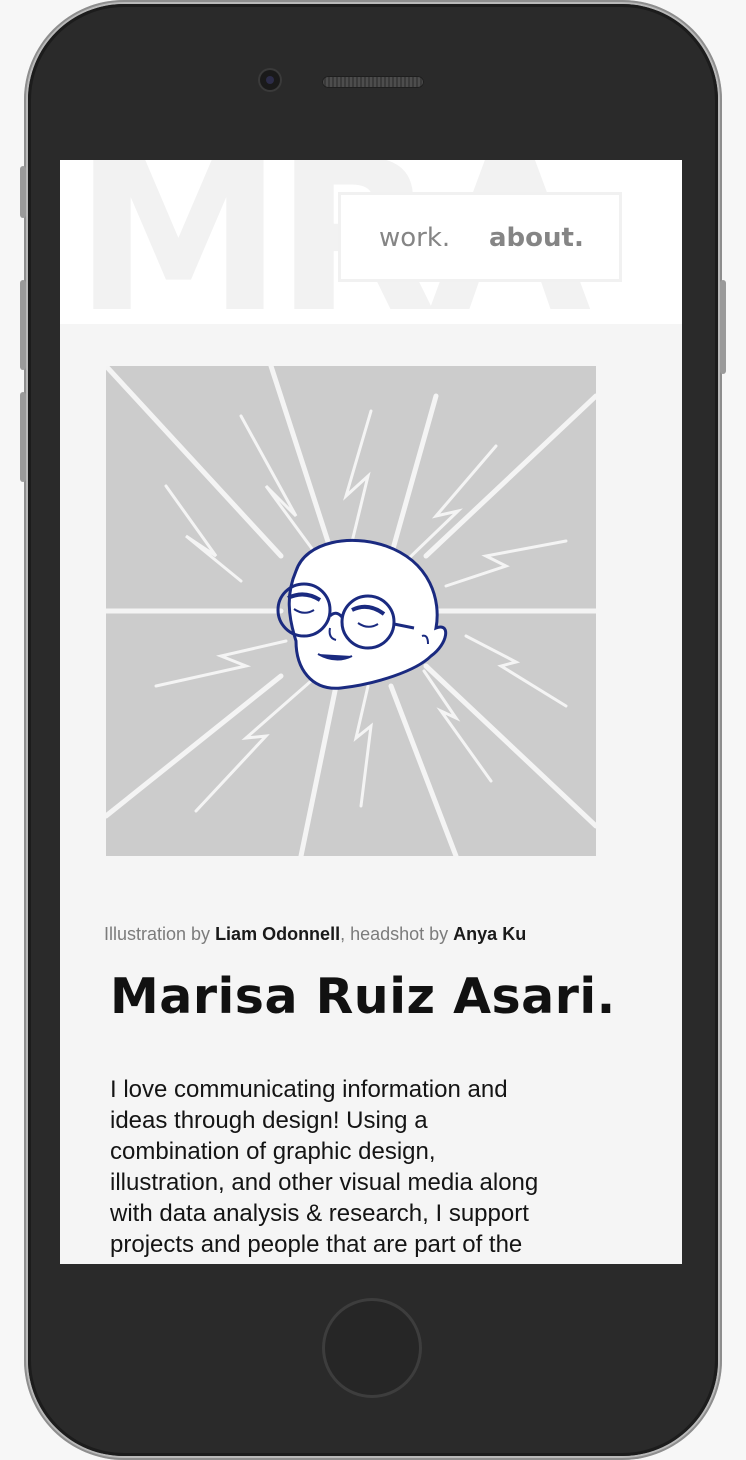 The image size is (746, 1460). Describe the element at coordinates (23, 192) in the screenshot. I see `mute-switch` at that location.